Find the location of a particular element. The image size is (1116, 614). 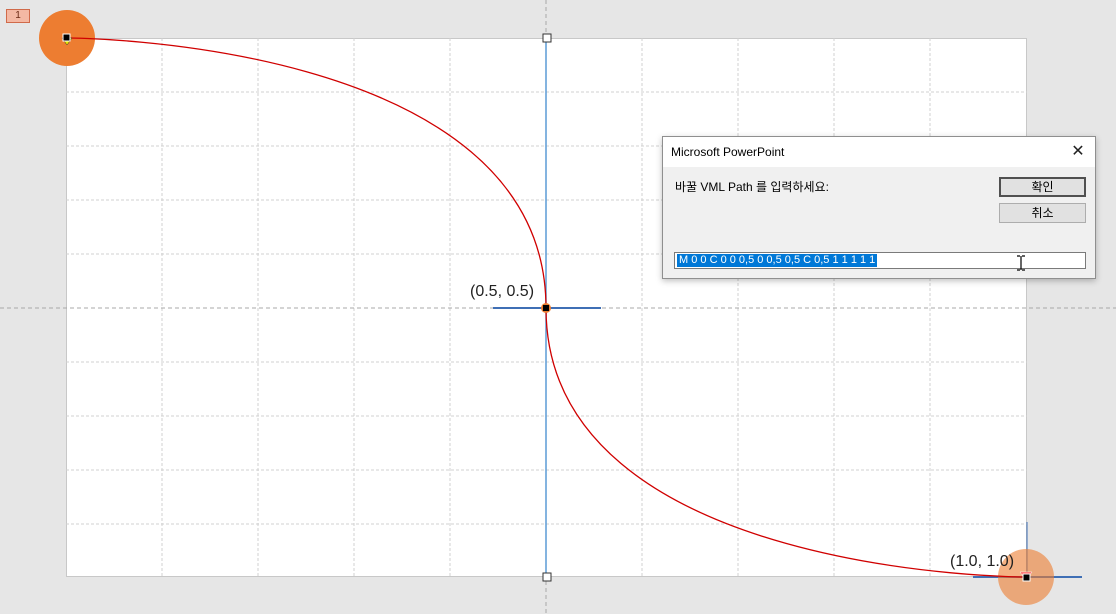

resize-handle-top is located at coordinates (547, 38).